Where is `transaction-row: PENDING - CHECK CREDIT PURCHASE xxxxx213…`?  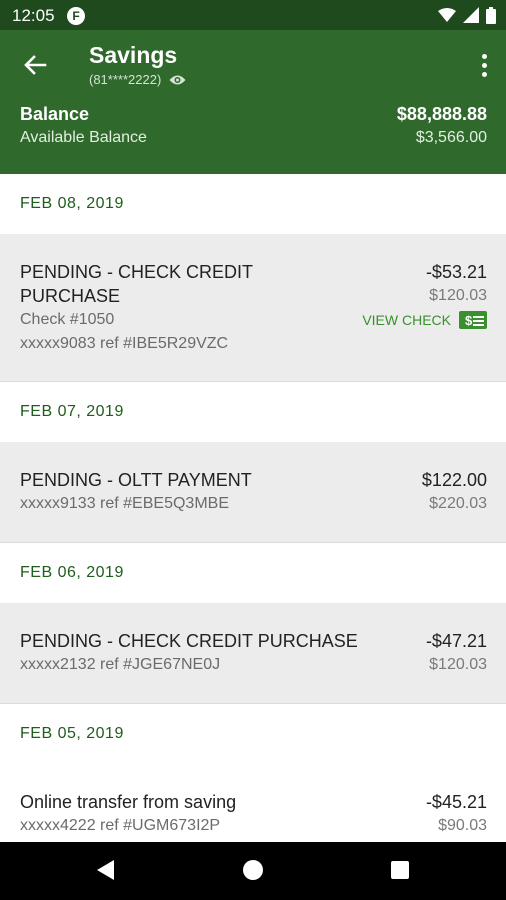 transaction-row: PENDING - CHECK CREDIT PURCHASE xxxxx213… is located at coordinates (253, 653).